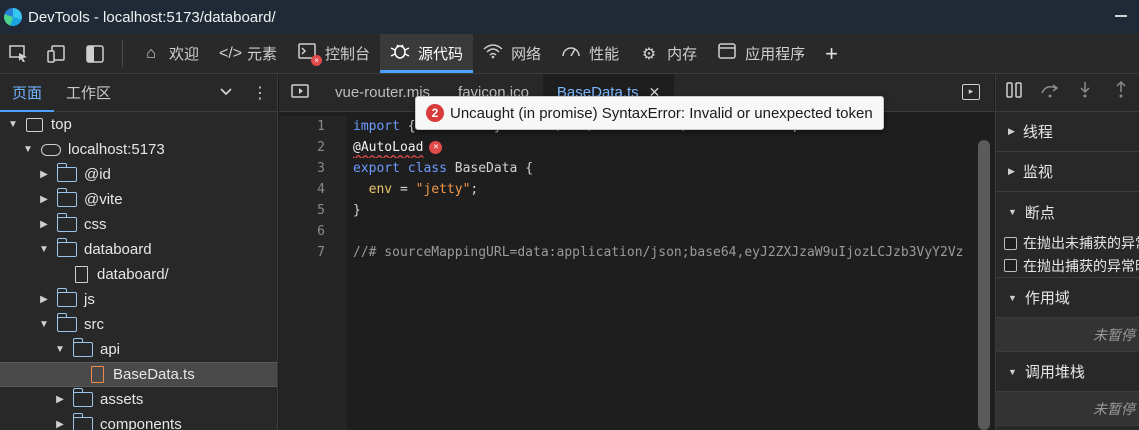  I want to click on step-over-icon, so click(1050, 92).